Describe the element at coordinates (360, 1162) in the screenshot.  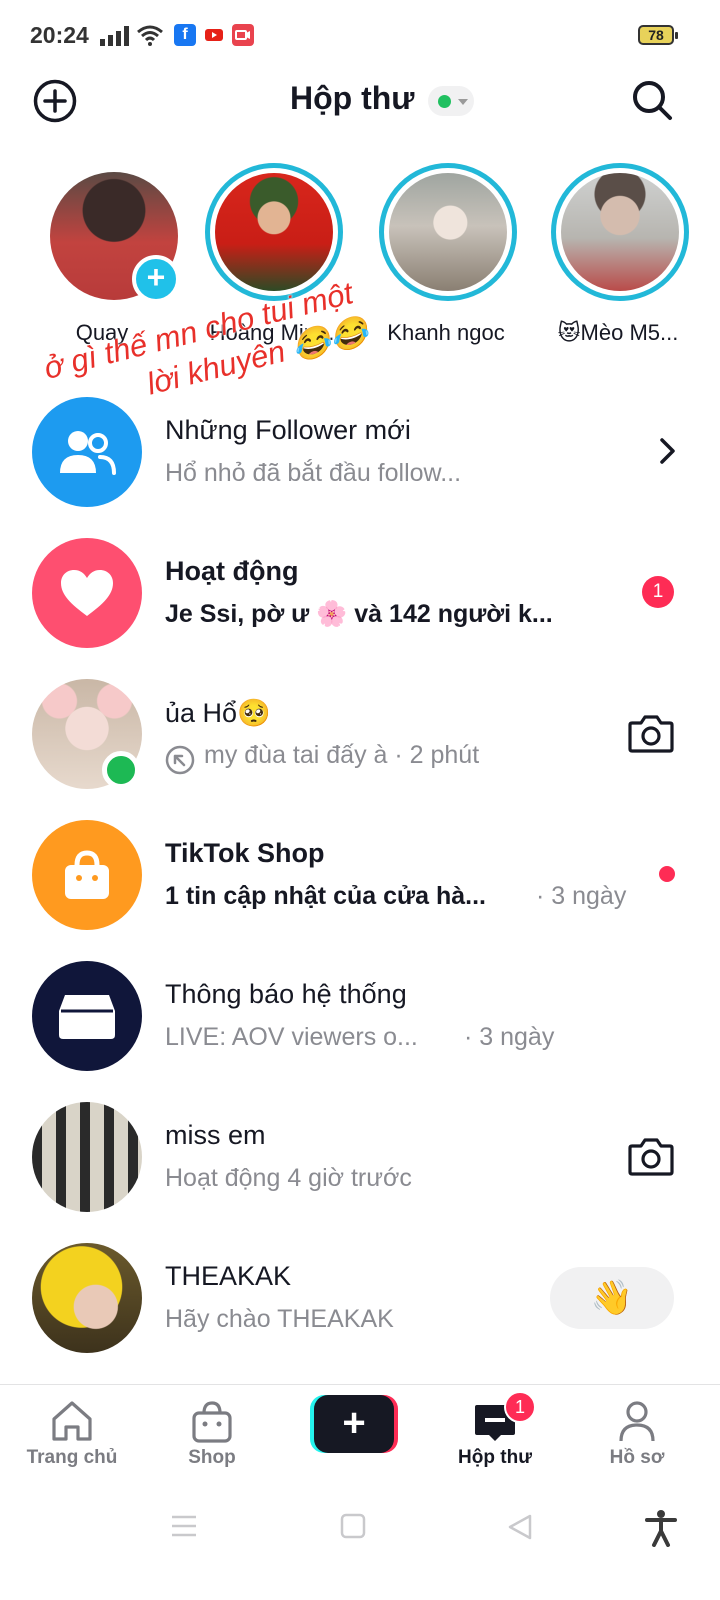
I see `list-item-chat: miss em Hoạt động 4 giờ trước` at that location.